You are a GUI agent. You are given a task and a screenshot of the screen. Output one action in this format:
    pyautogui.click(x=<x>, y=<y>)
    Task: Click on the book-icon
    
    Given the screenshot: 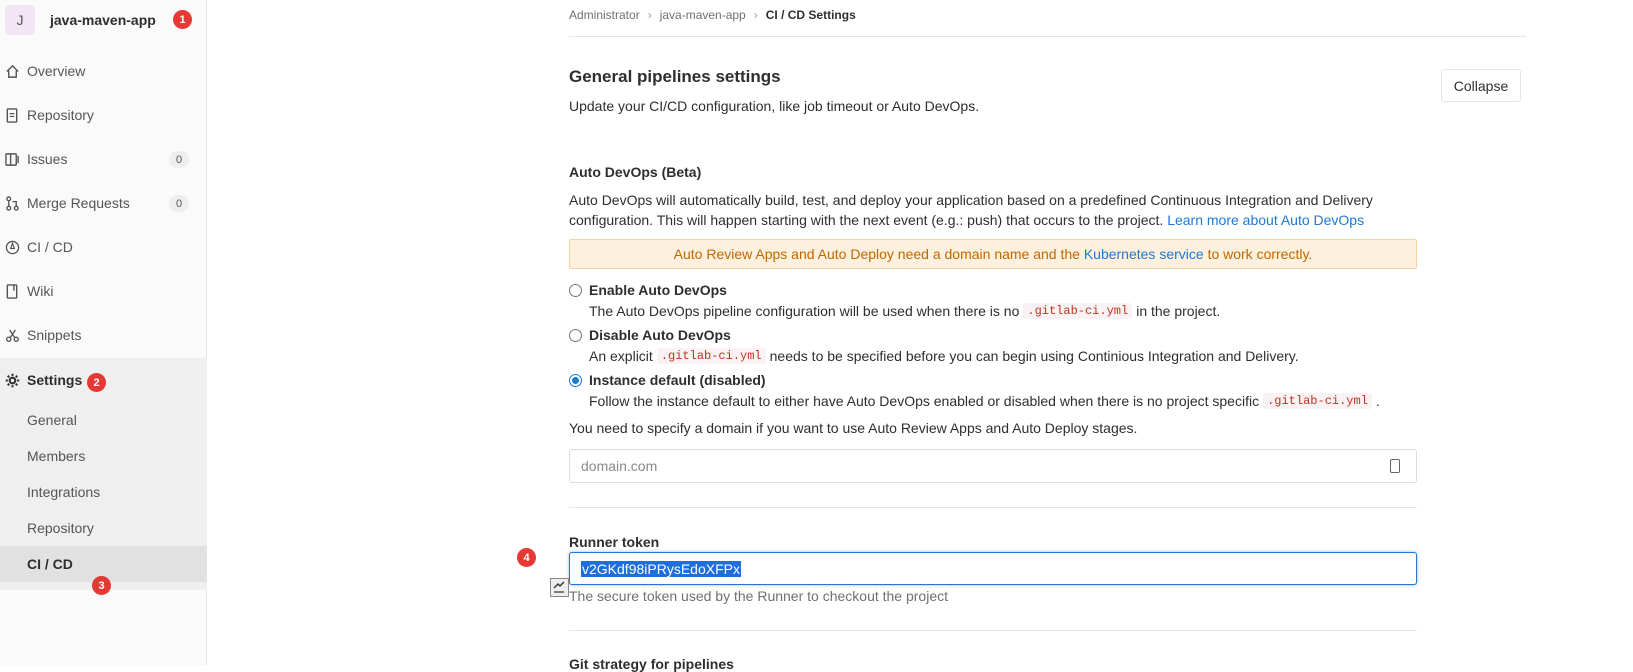 What is the action you would take?
    pyautogui.click(x=12, y=291)
    